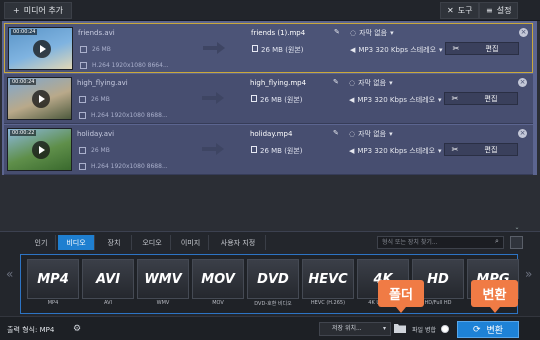 The width and height of the screenshot is (540, 340). What do you see at coordinates (278, 33) in the screenshot?
I see `output-file-name: friends (1).mp4` at bounding box center [278, 33].